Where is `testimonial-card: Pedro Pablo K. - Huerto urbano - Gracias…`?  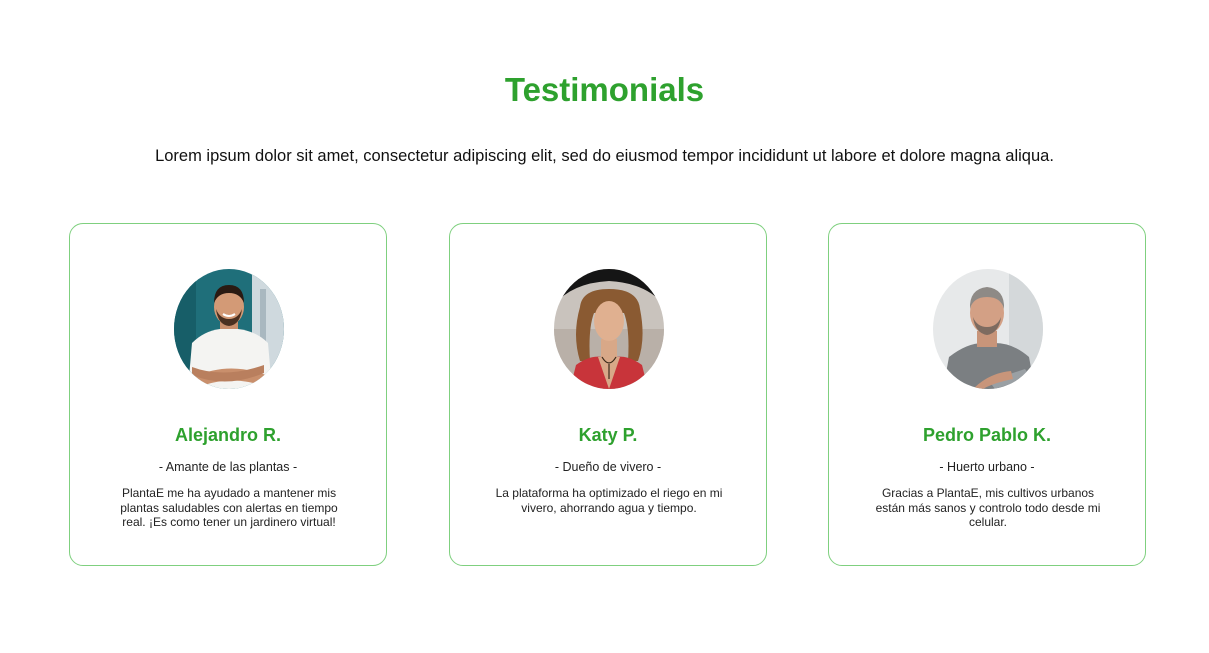
testimonial-card: Pedro Pablo K. - Huerto urbano - Gracias… is located at coordinates (987, 394).